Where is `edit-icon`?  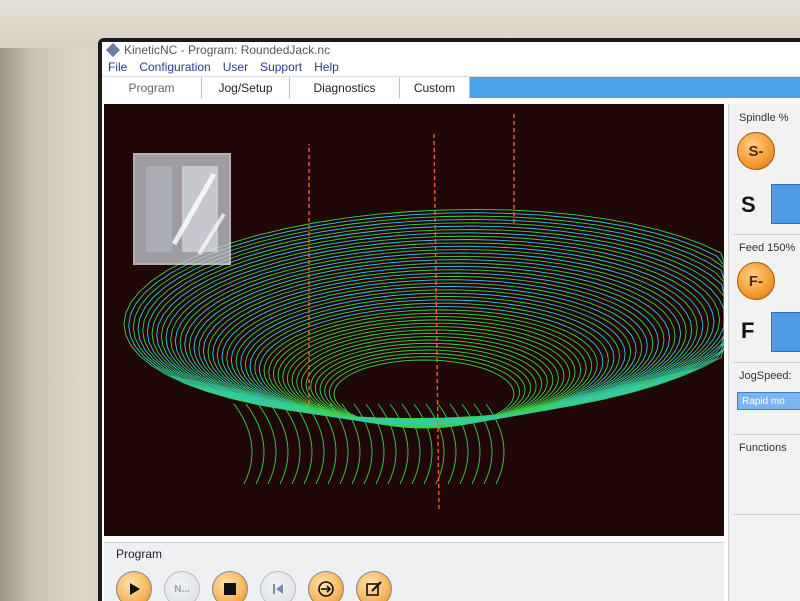
edit-icon is located at coordinates (374, 588).